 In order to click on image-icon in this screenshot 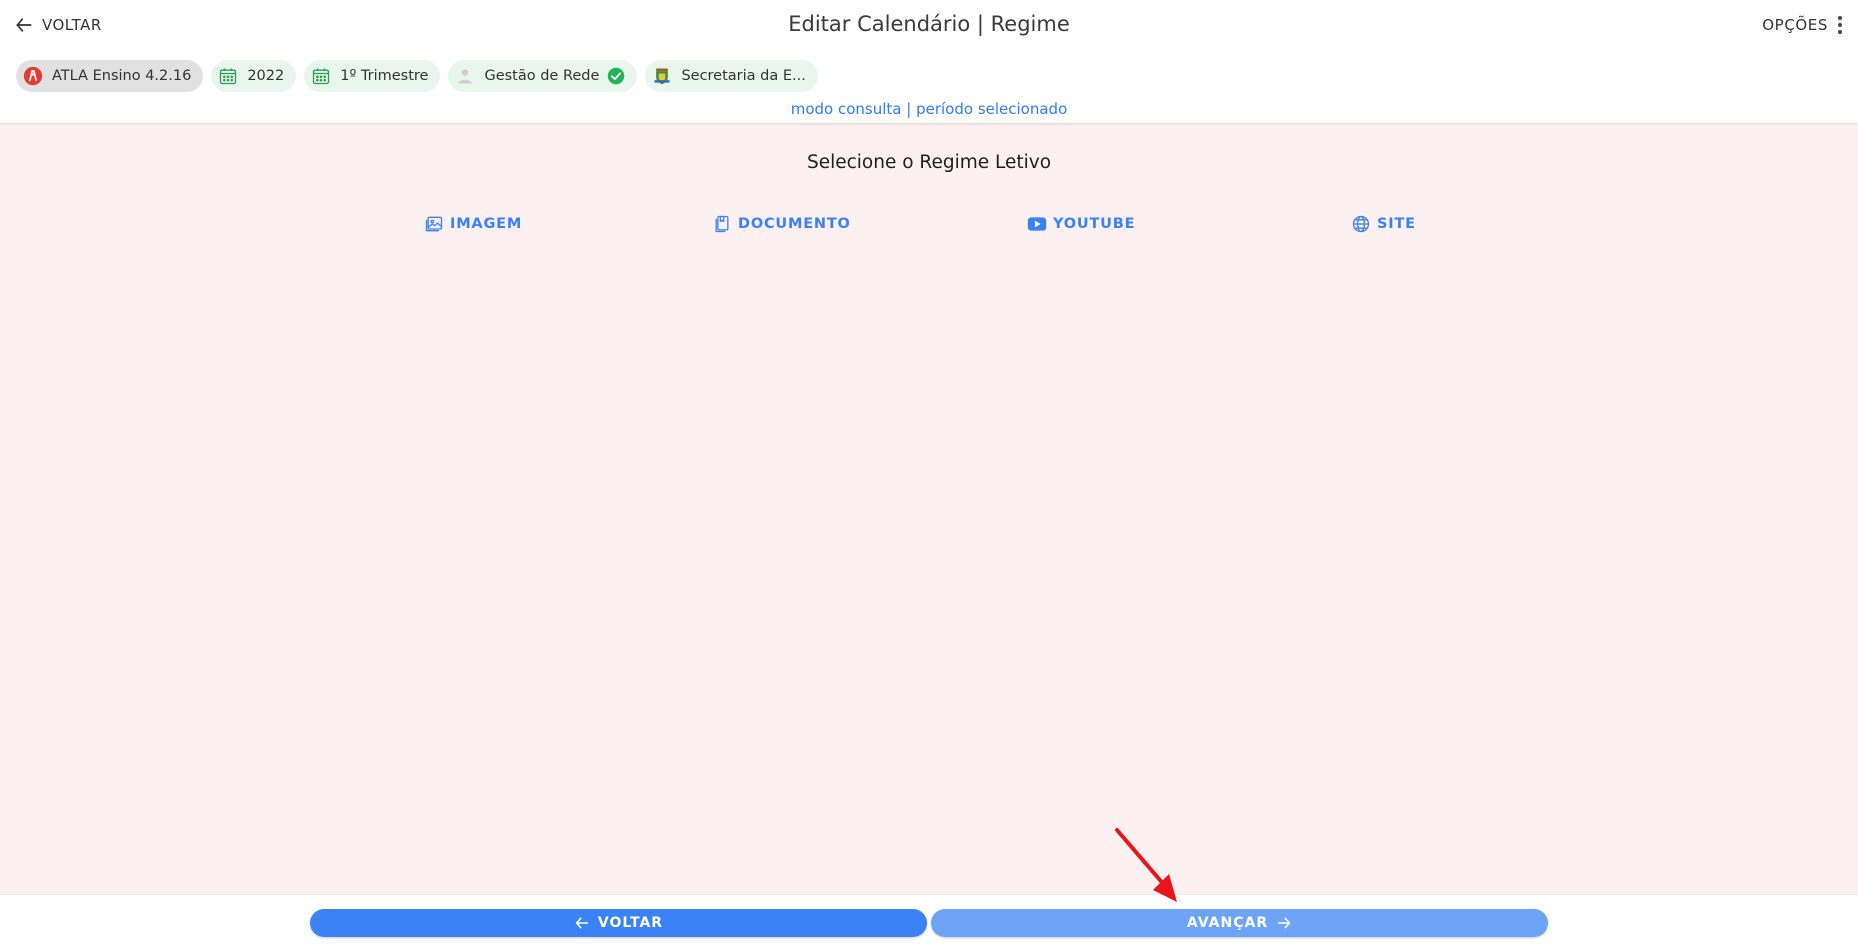, I will do `click(434, 224)`.